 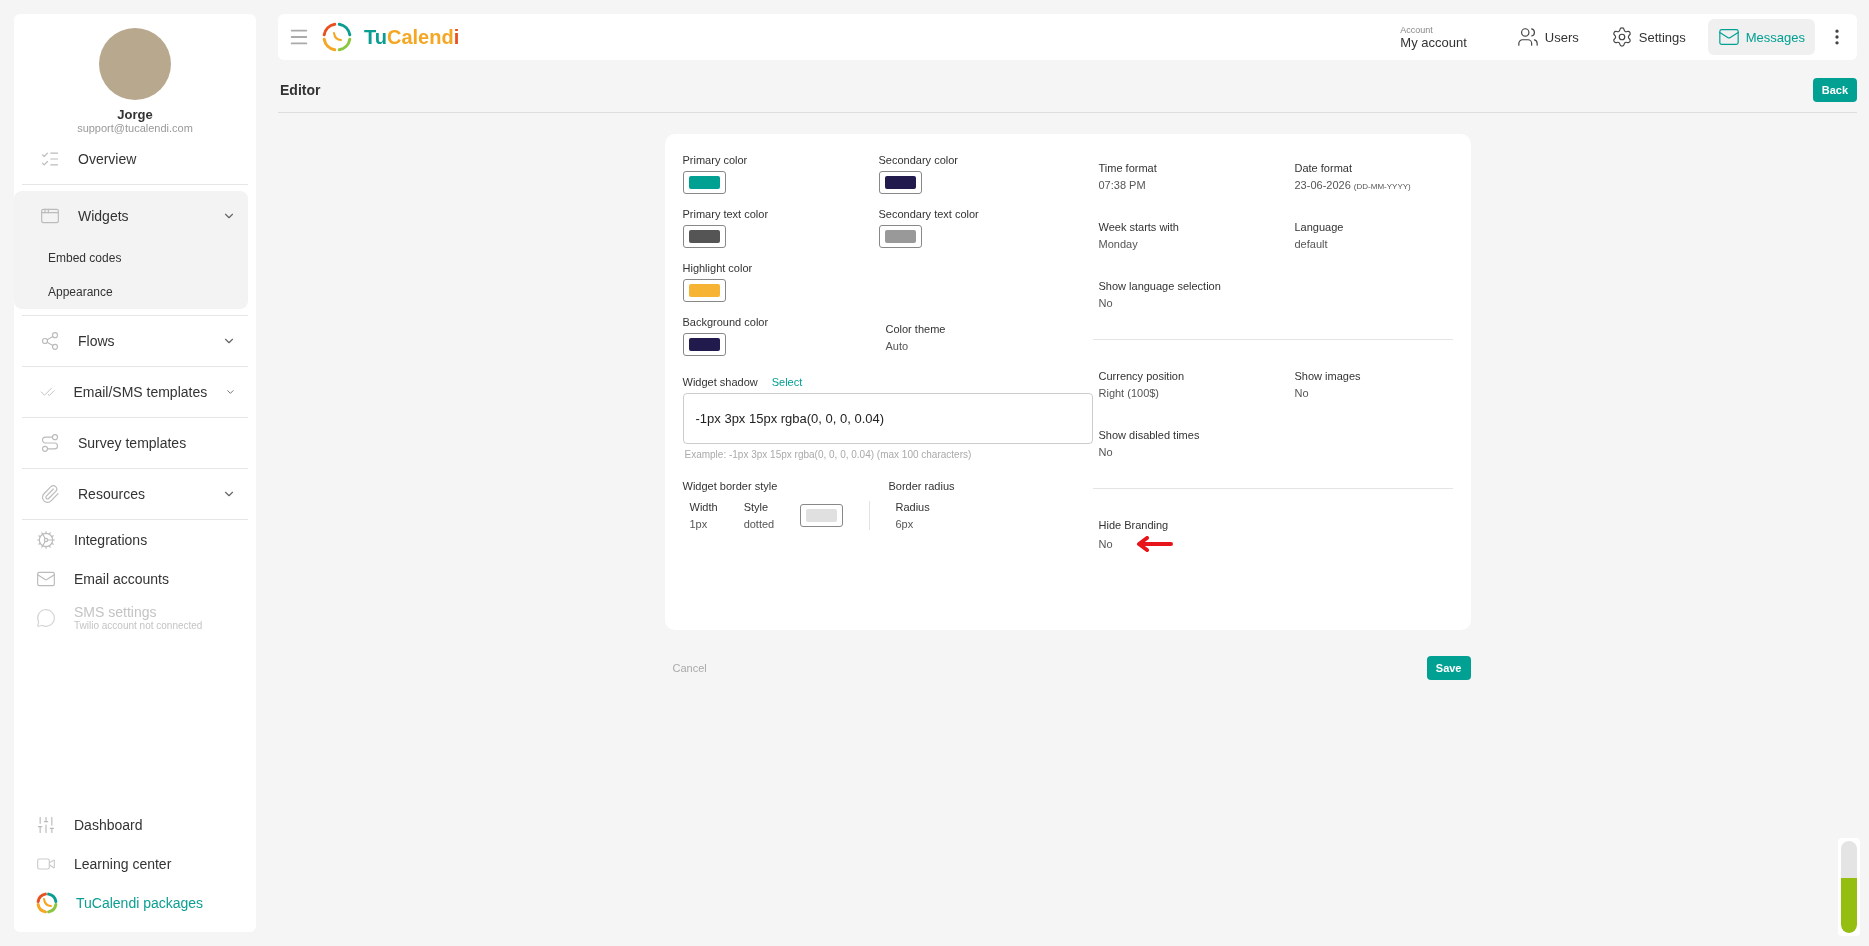 I want to click on paperclip-icon, so click(x=50, y=494).